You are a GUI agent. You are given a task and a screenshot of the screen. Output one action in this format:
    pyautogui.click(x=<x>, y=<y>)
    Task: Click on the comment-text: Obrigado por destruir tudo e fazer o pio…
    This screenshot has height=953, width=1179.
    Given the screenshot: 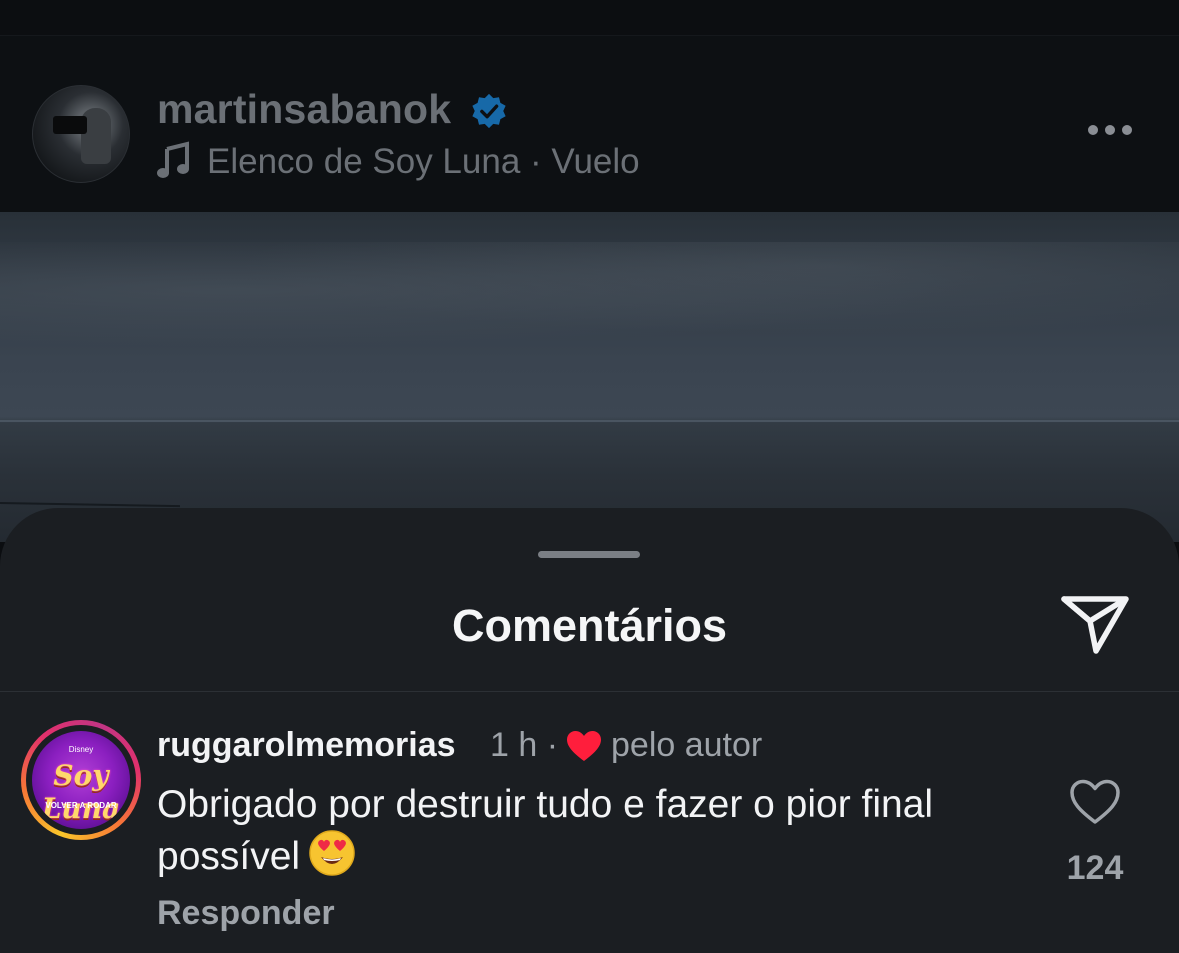 What is the action you would take?
    pyautogui.click(x=567, y=830)
    